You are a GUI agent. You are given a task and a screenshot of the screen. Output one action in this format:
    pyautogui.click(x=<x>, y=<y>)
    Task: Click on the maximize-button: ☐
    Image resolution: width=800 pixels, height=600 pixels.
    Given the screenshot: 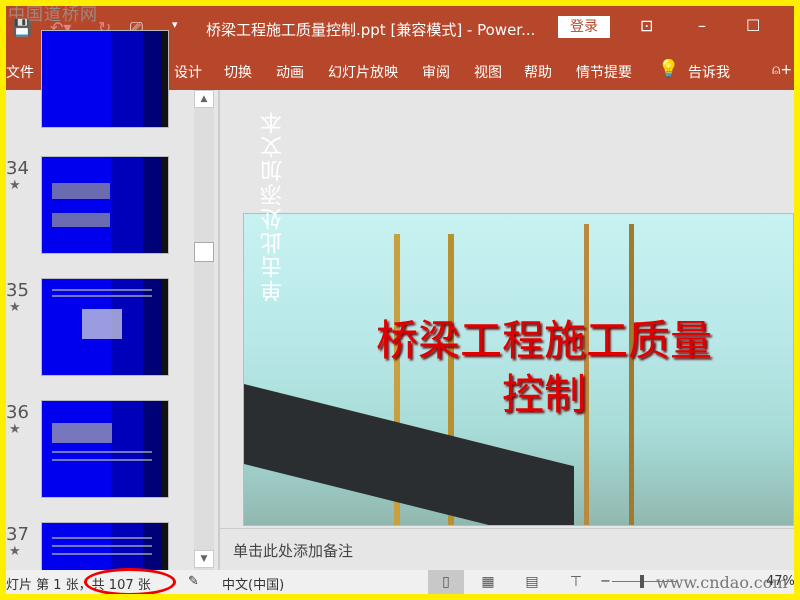 What is the action you would take?
    pyautogui.click(x=753, y=25)
    